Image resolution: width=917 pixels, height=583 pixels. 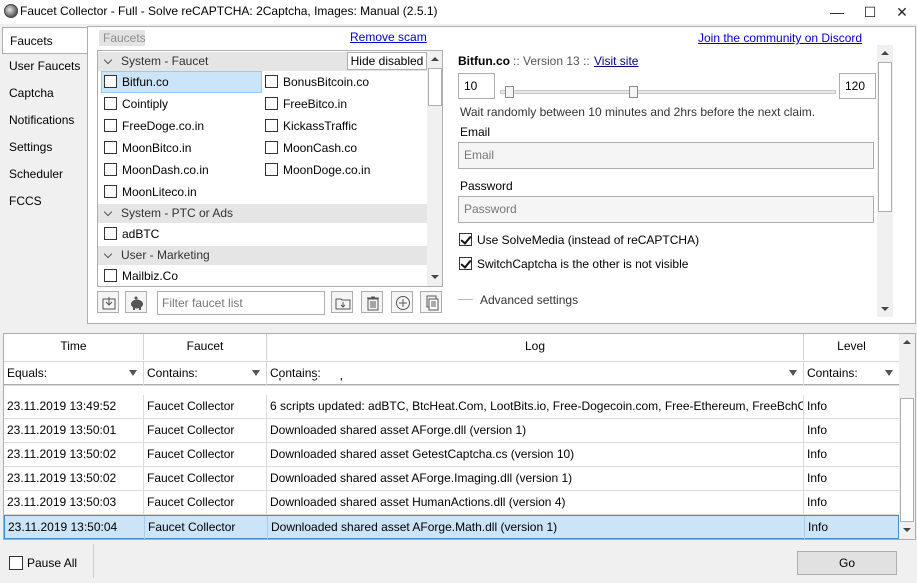 What do you see at coordinates (315, 104) in the screenshot?
I see `faucet-item-freebitco: FreeBitco.in` at bounding box center [315, 104].